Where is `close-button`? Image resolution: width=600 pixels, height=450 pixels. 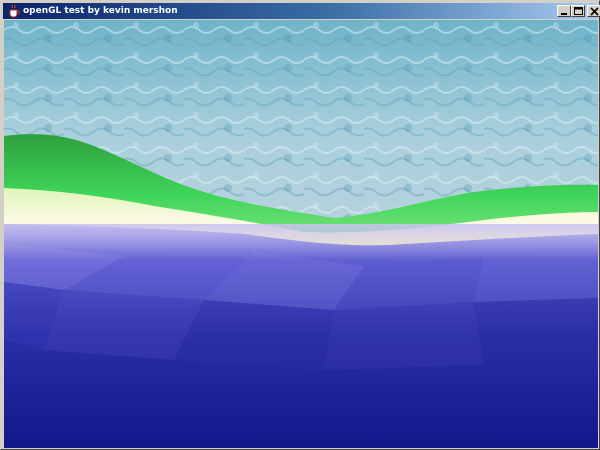
close-button is located at coordinates (593, 11).